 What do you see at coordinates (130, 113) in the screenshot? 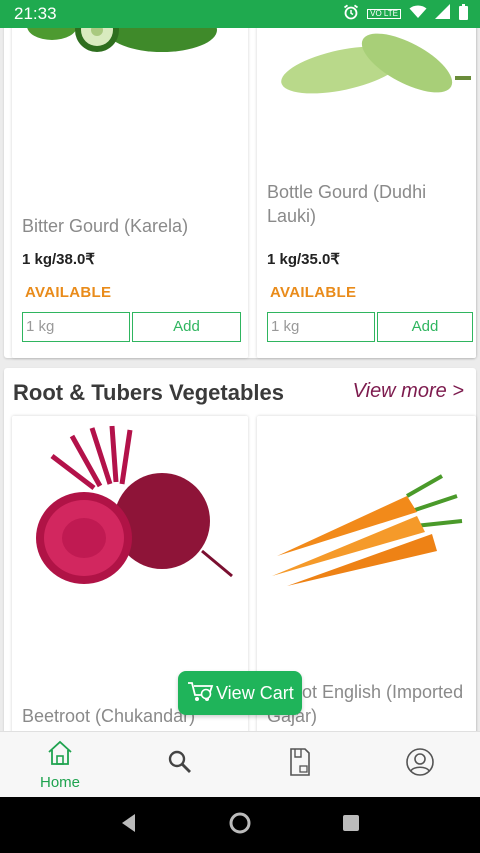
I see `bitter-gourd-image` at bounding box center [130, 113].